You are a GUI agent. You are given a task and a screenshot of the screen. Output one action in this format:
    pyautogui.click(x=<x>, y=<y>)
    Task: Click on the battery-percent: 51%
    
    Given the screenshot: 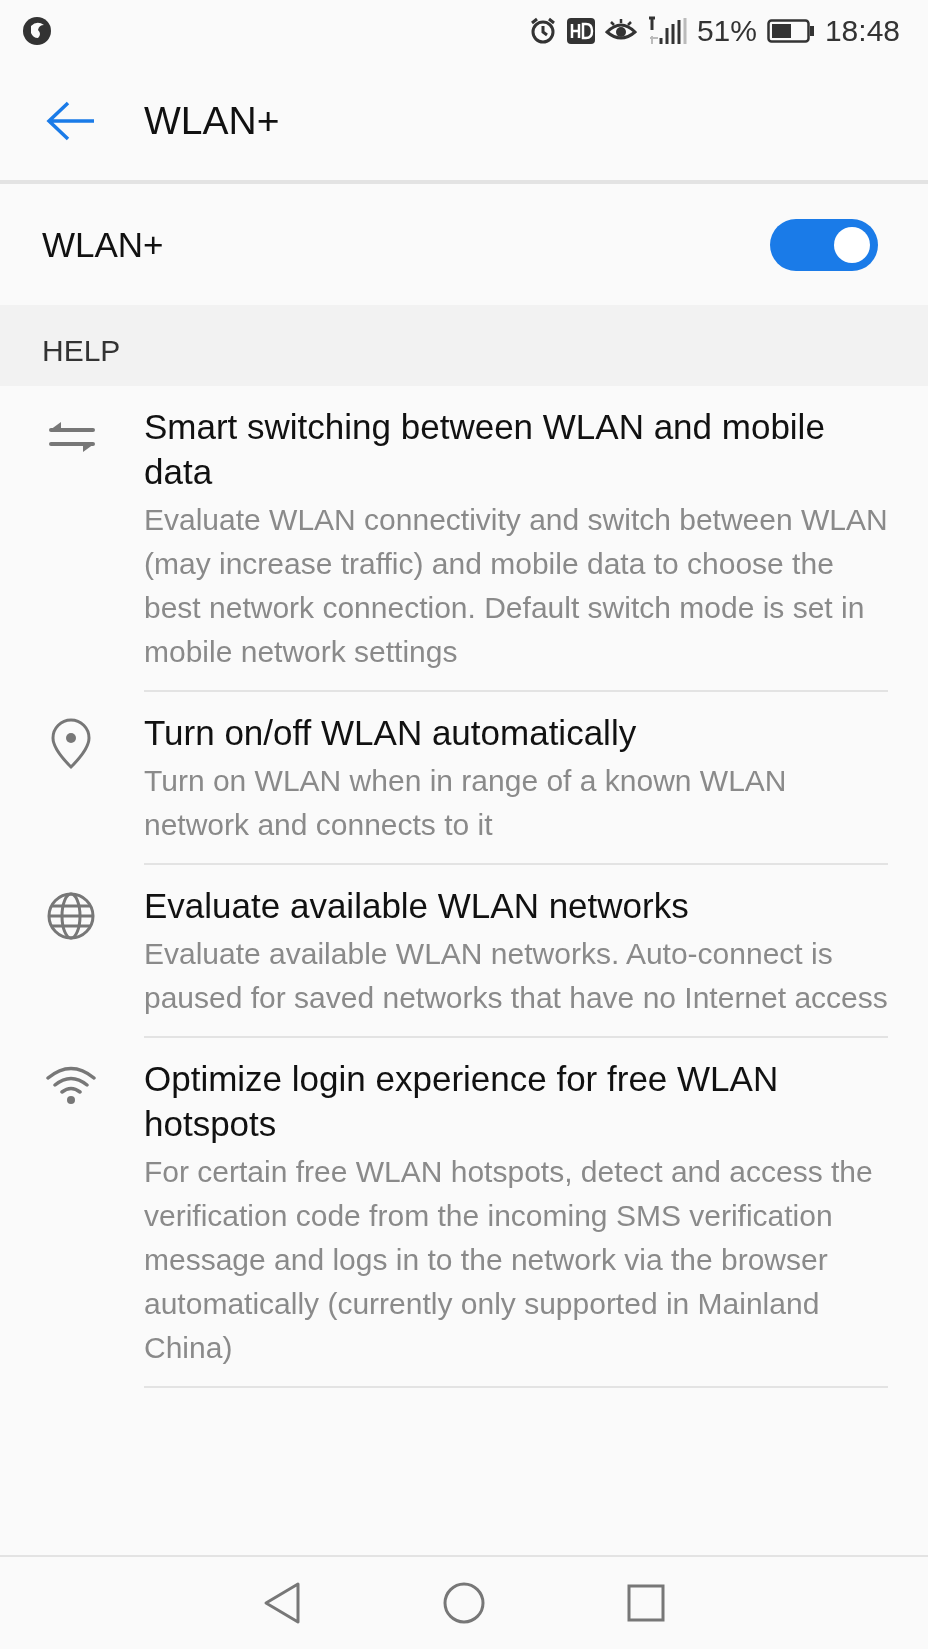 What is the action you would take?
    pyautogui.click(x=726, y=31)
    